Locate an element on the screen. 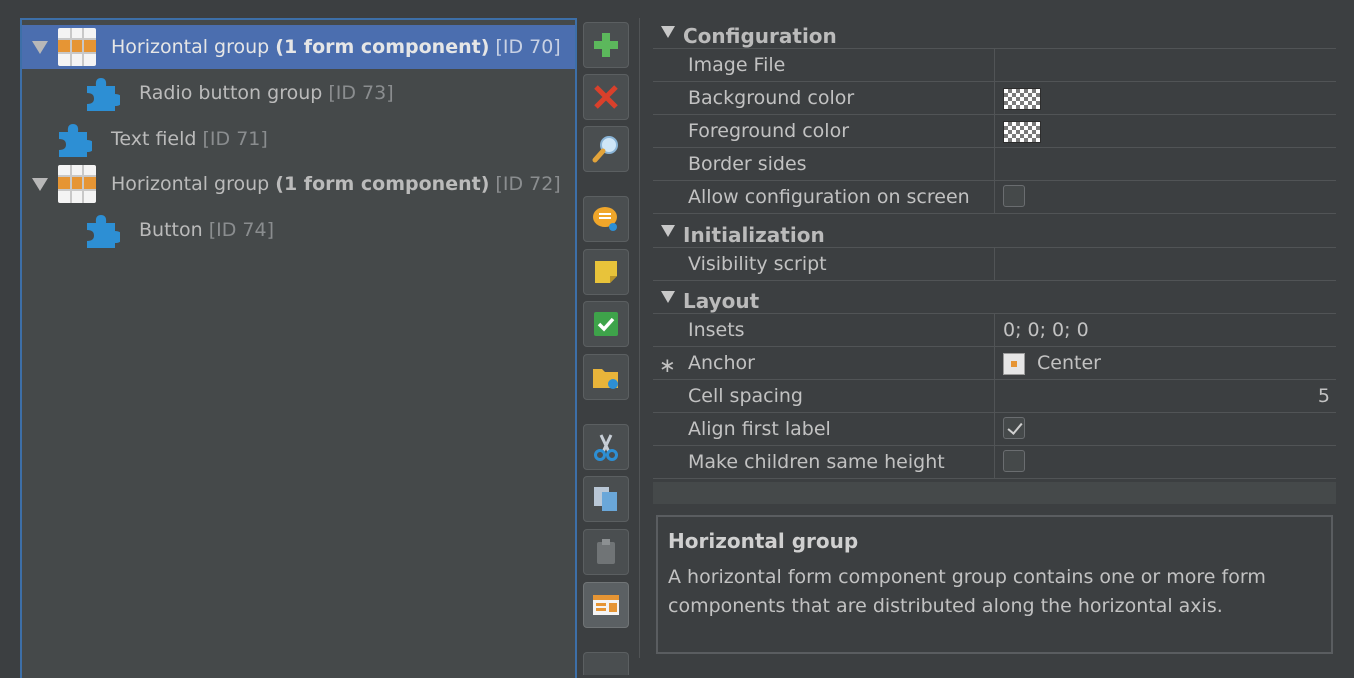  align-first-label-checkbox is located at coordinates (1014, 428).